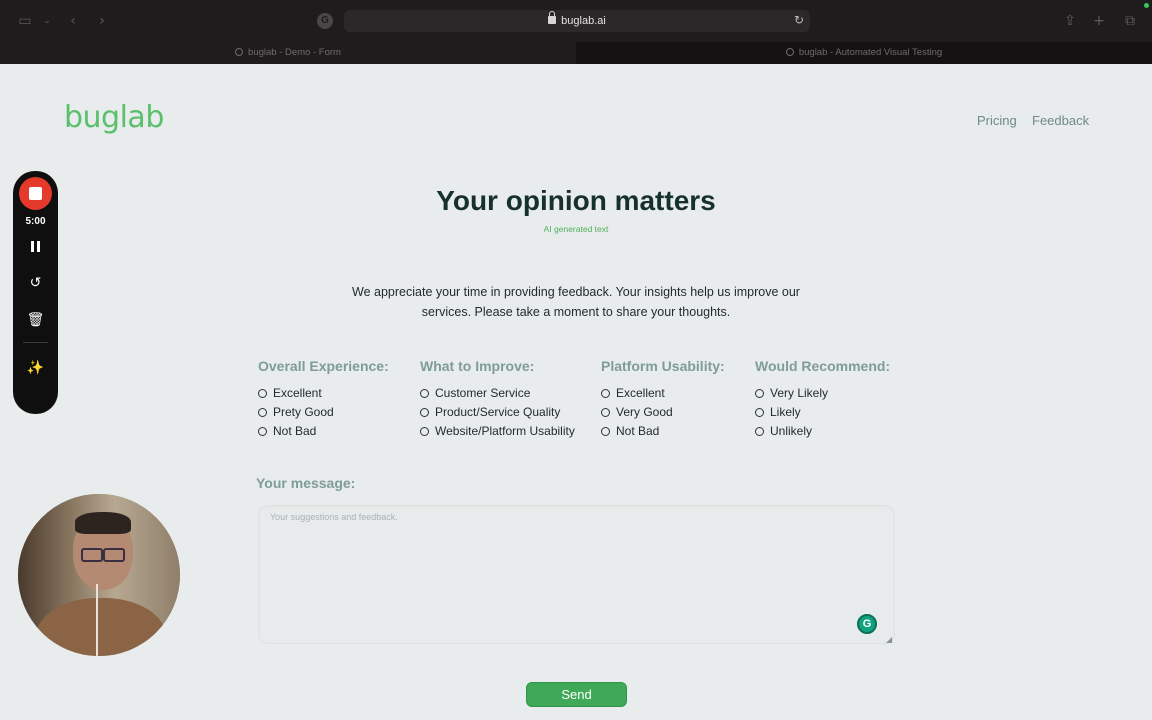  I want to click on group-title: Platform Usability:, so click(663, 366).